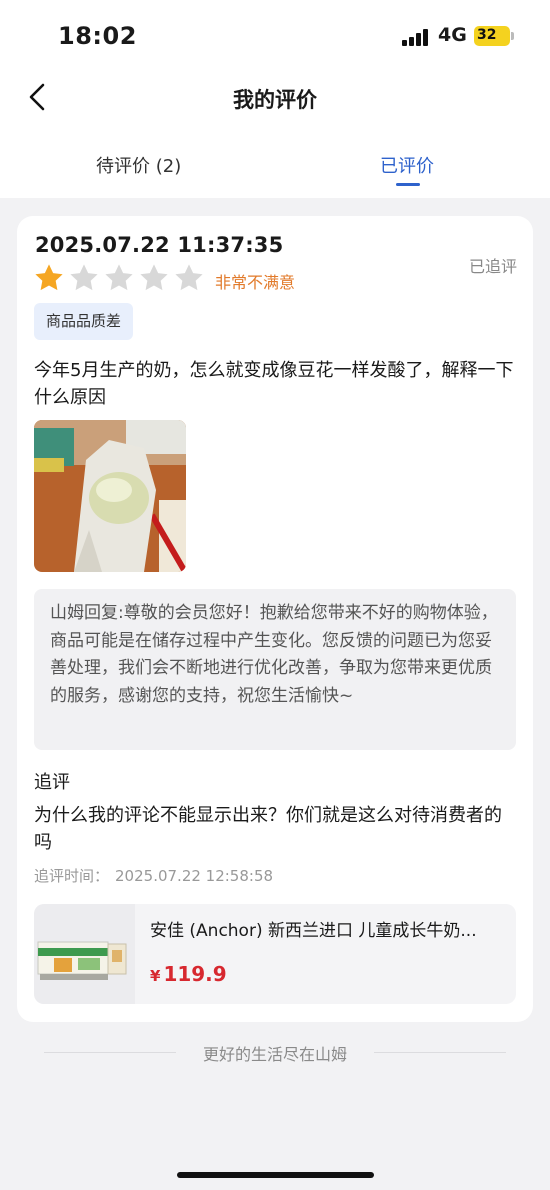  Describe the element at coordinates (138, 165) in the screenshot. I see `tab-pending-review: 待评价 (2)` at that location.